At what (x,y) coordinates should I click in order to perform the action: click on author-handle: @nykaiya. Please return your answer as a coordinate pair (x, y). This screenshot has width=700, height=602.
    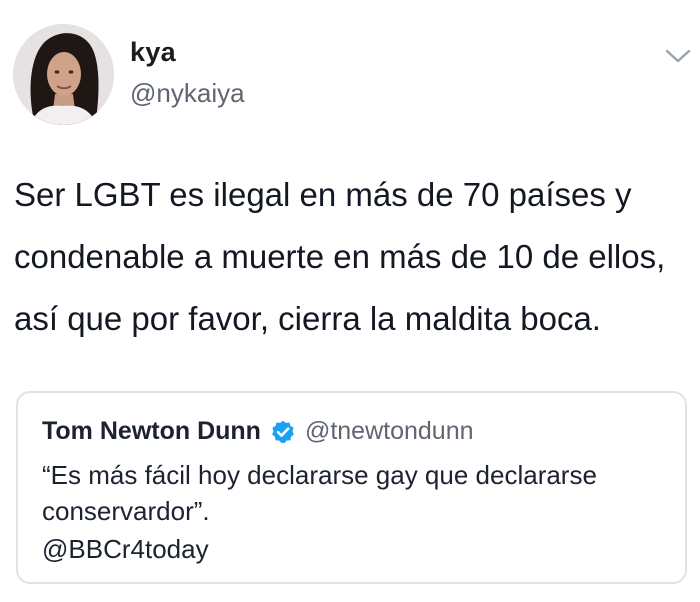
    Looking at the image, I should click on (187, 93).